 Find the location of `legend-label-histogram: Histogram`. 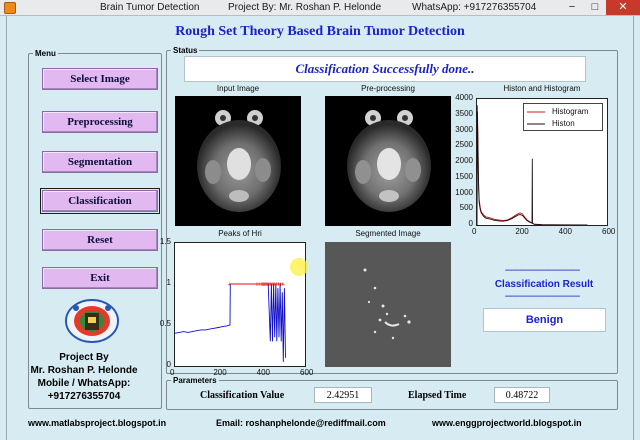

legend-label-histogram: Histogram is located at coordinates (570, 111).